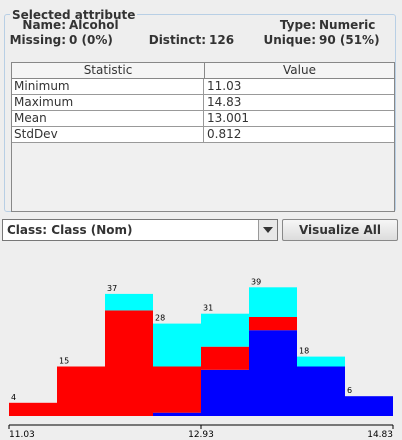 The width and height of the screenshot is (402, 440). What do you see at coordinates (108, 86) in the screenshot?
I see `stat-name: Minimum` at bounding box center [108, 86].